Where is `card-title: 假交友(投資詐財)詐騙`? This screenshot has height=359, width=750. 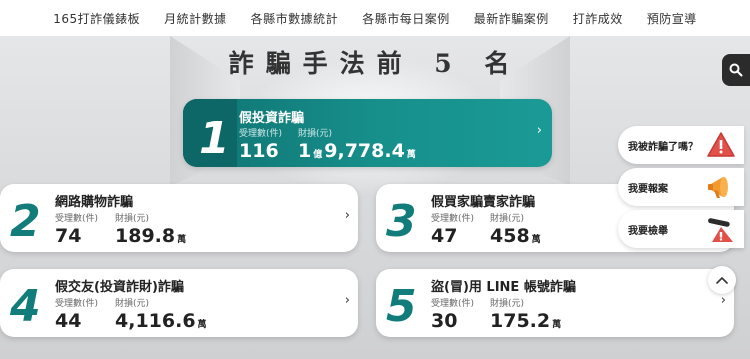
card-title: 假交友(投資詐財)詐騙 is located at coordinates (119, 287).